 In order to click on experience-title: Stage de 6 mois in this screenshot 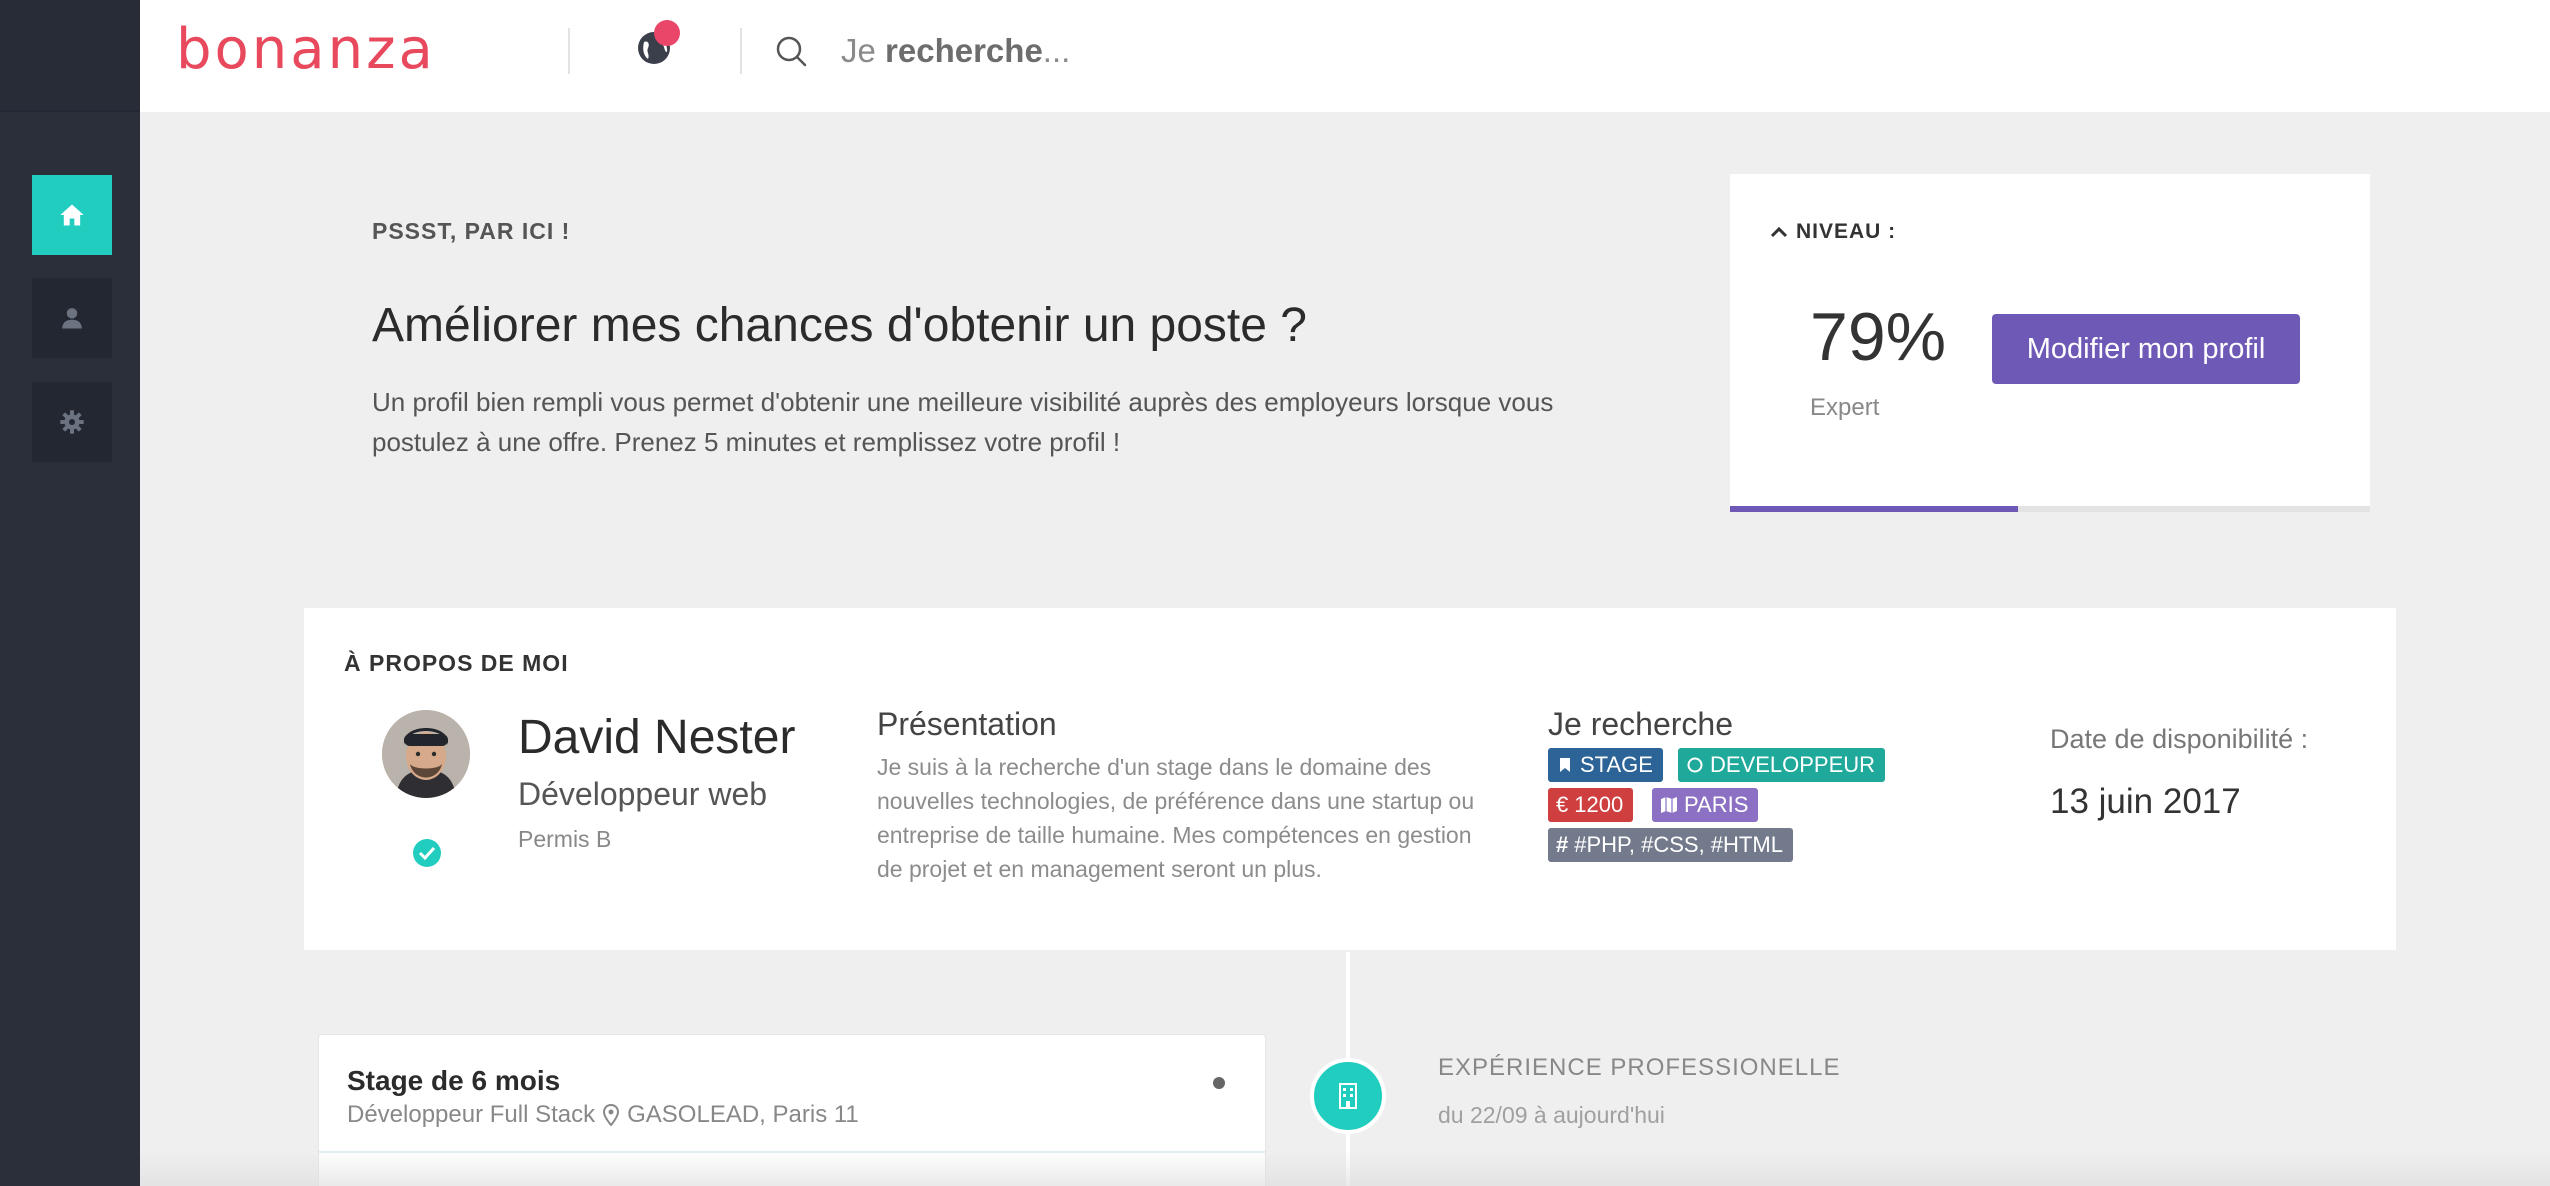, I will do `click(454, 1080)`.